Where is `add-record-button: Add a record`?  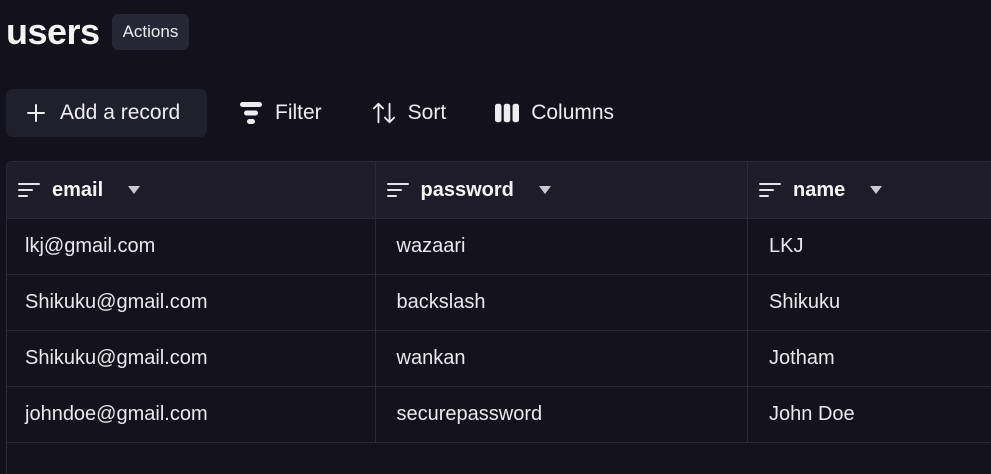
add-record-button: Add a record is located at coordinates (106, 113).